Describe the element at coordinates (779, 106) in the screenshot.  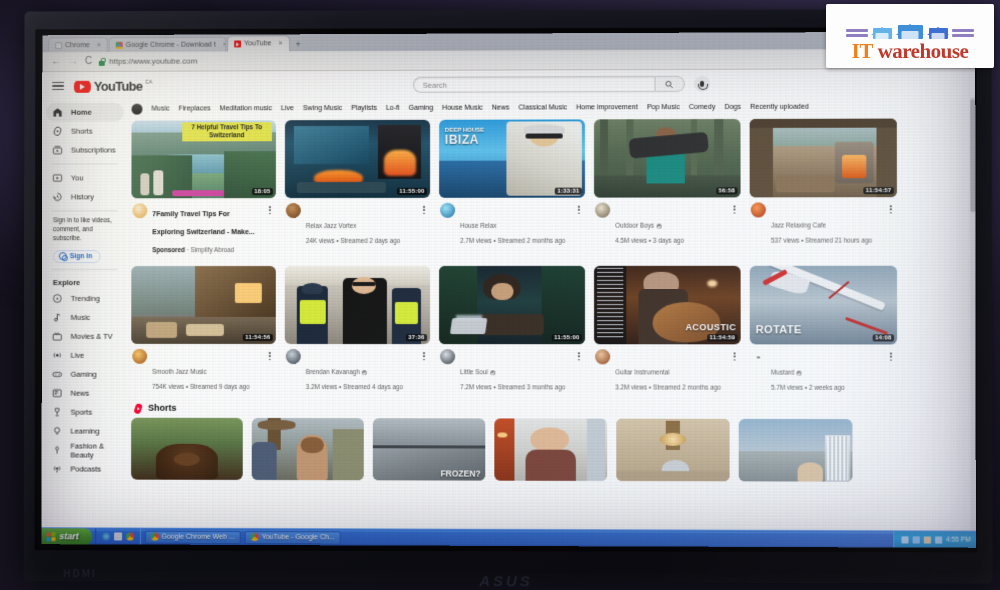
I see `chip-recently-uploaded: Recently uploaded` at that location.